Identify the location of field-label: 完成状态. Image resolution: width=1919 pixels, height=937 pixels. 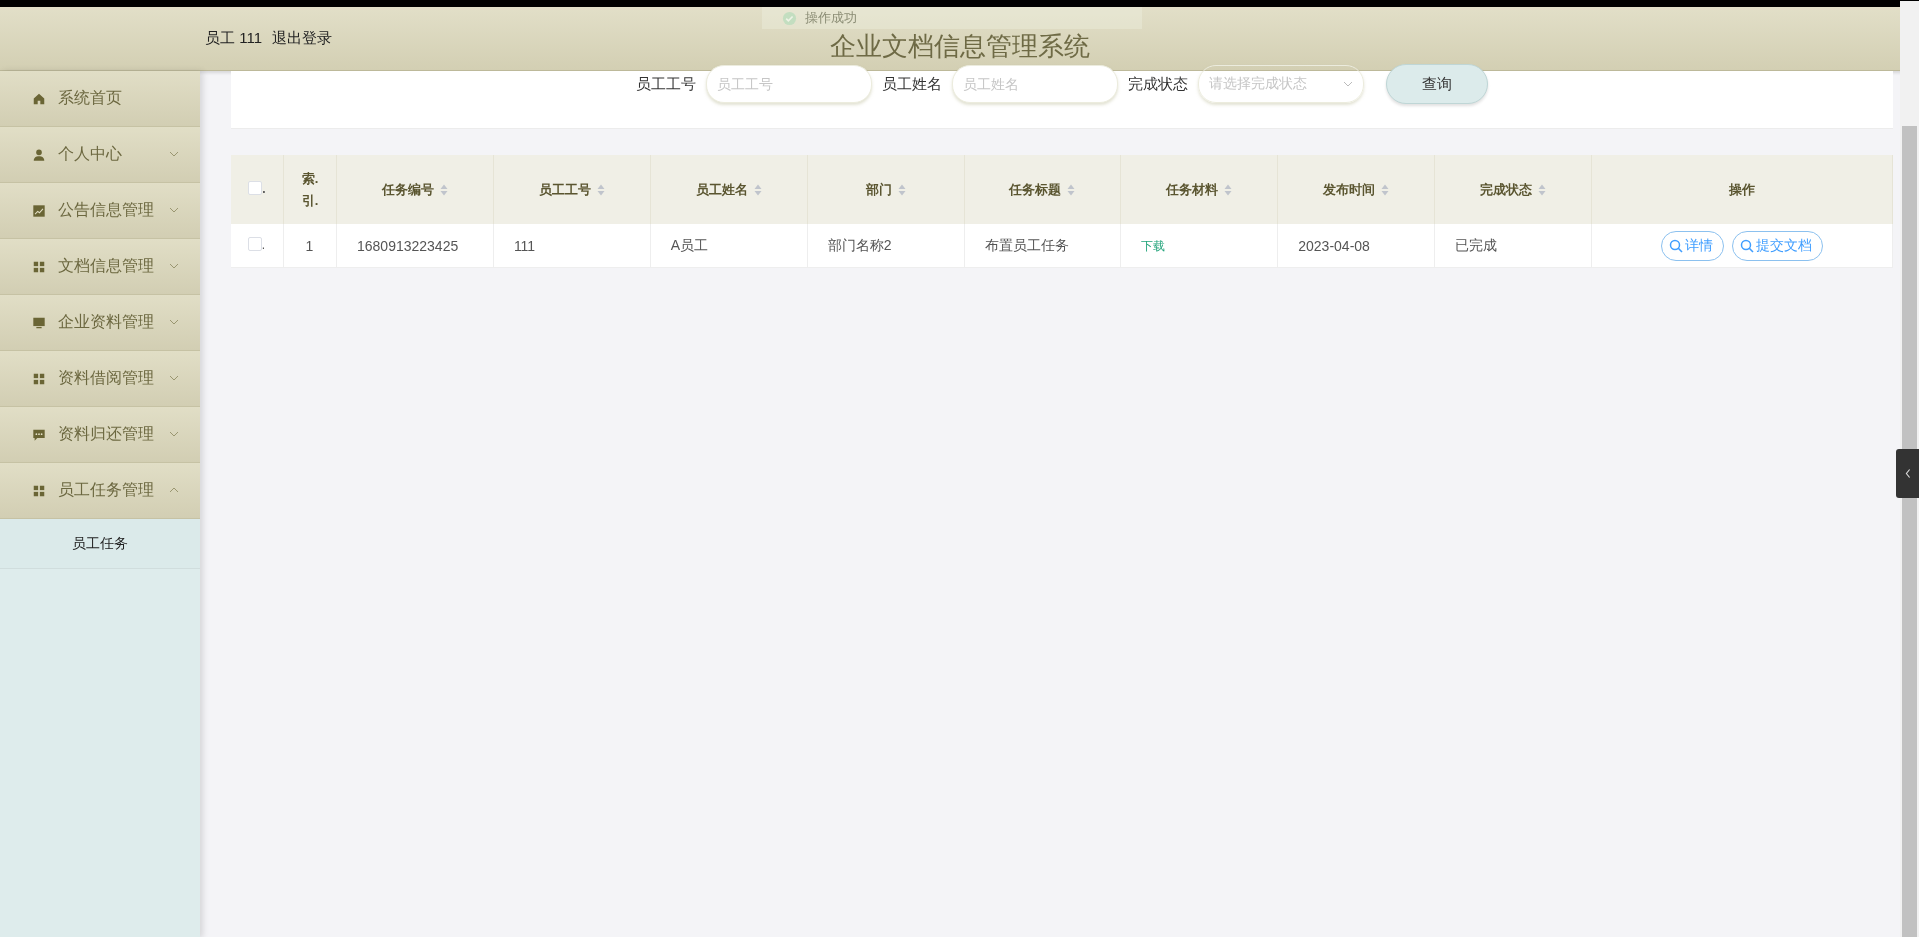
(1158, 84).